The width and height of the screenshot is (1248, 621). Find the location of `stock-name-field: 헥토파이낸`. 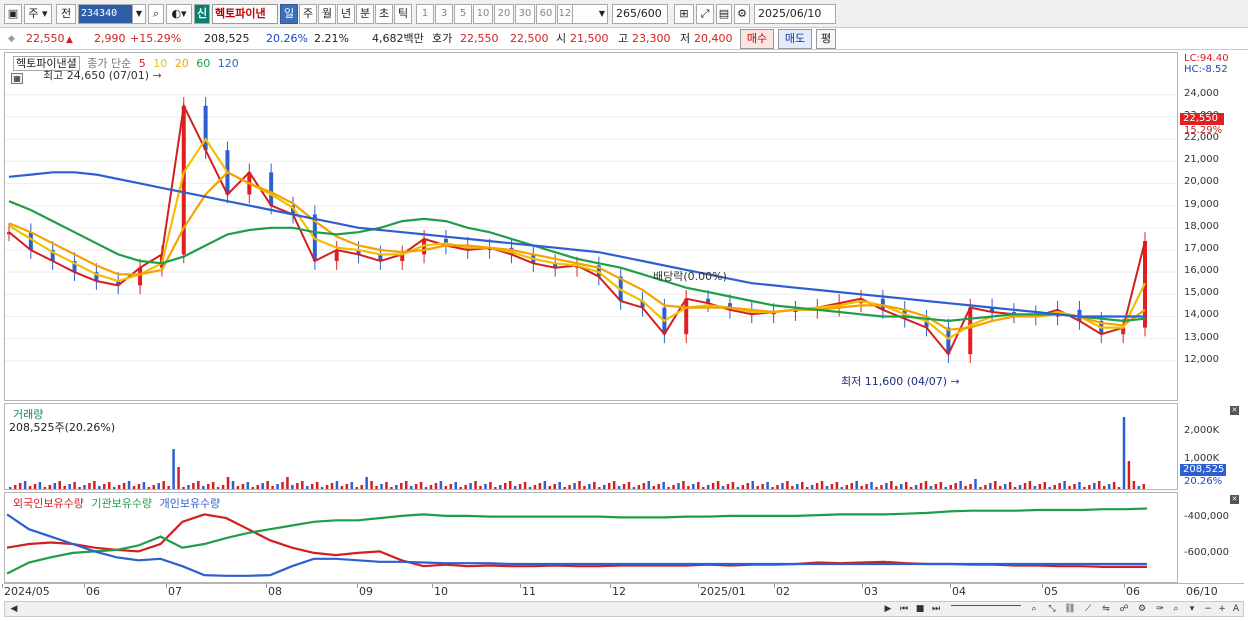

stock-name-field: 헥토파이낸 is located at coordinates (245, 14).